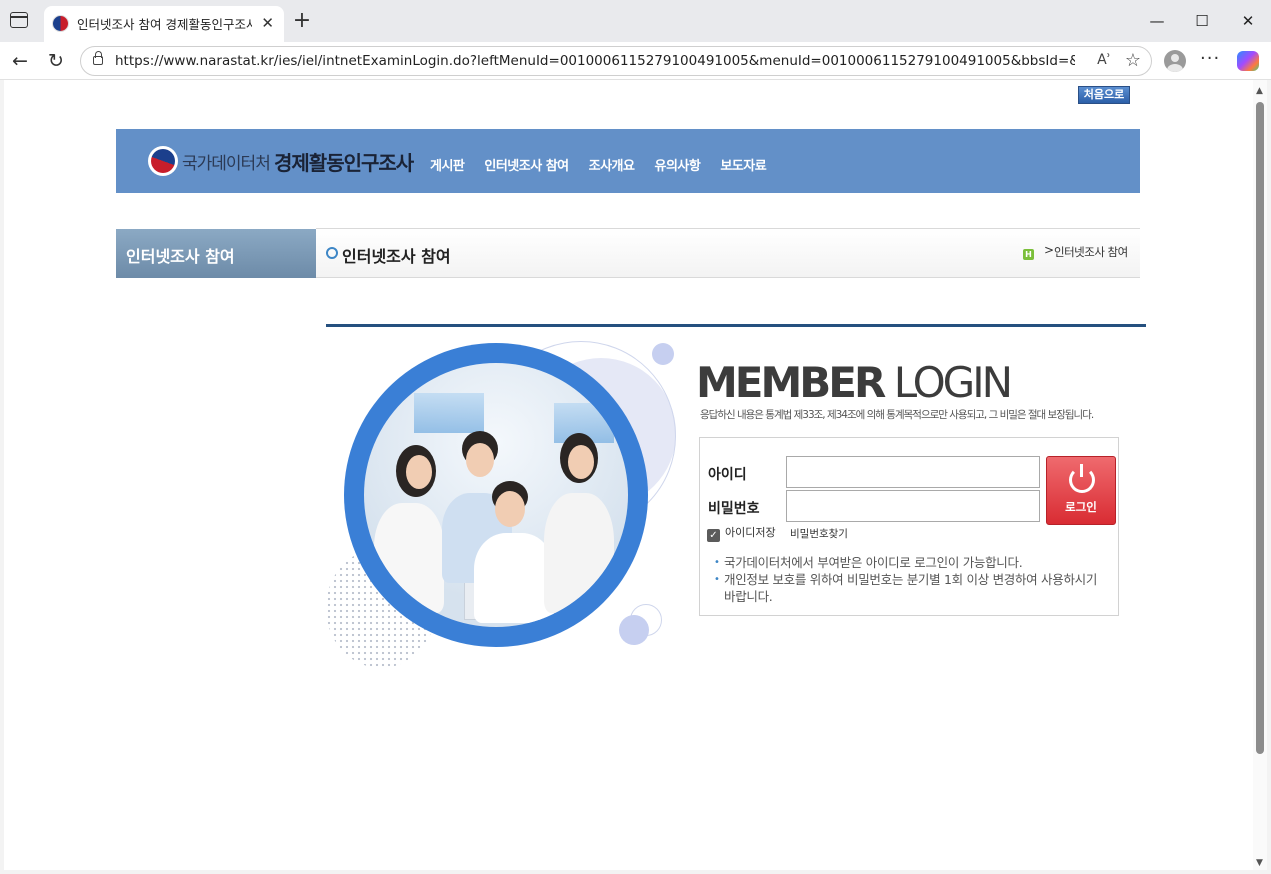 The image size is (1271, 874). What do you see at coordinates (216, 253) in the screenshot?
I see `left-menu-title: 인터넷조사 참여` at bounding box center [216, 253].